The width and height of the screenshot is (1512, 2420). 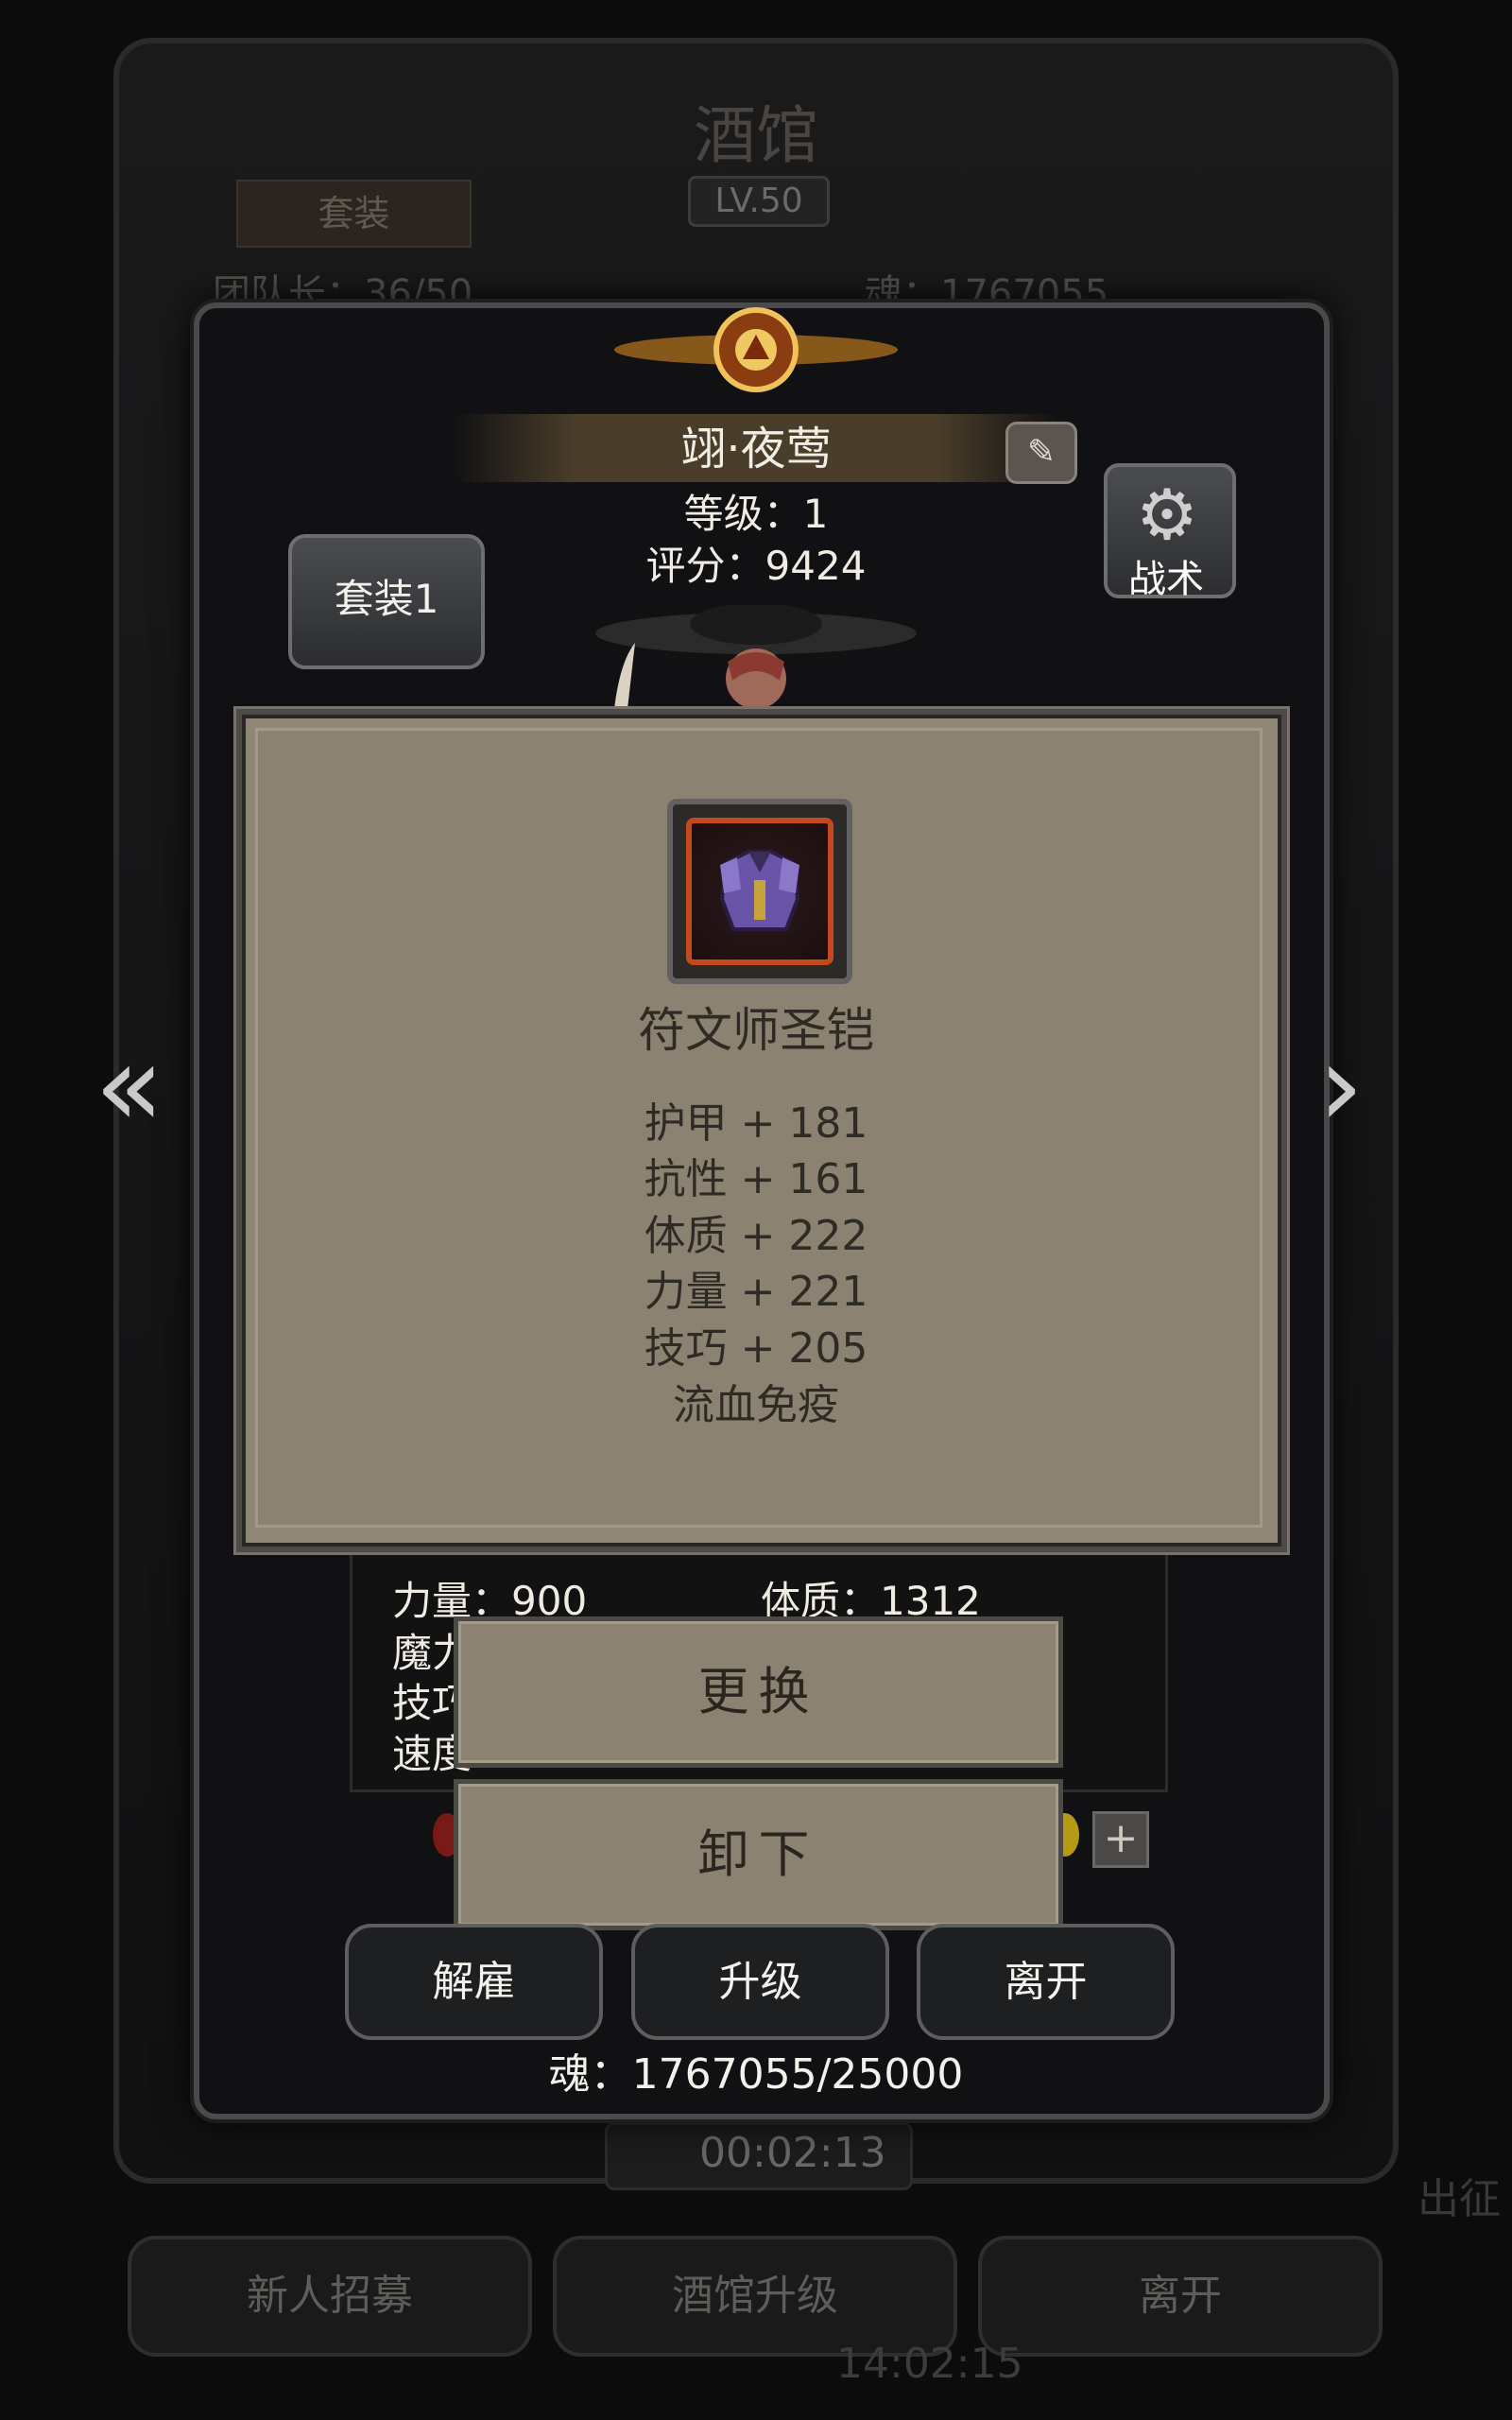 I want to click on unequip-button: 卸下, so click(x=758, y=1854).